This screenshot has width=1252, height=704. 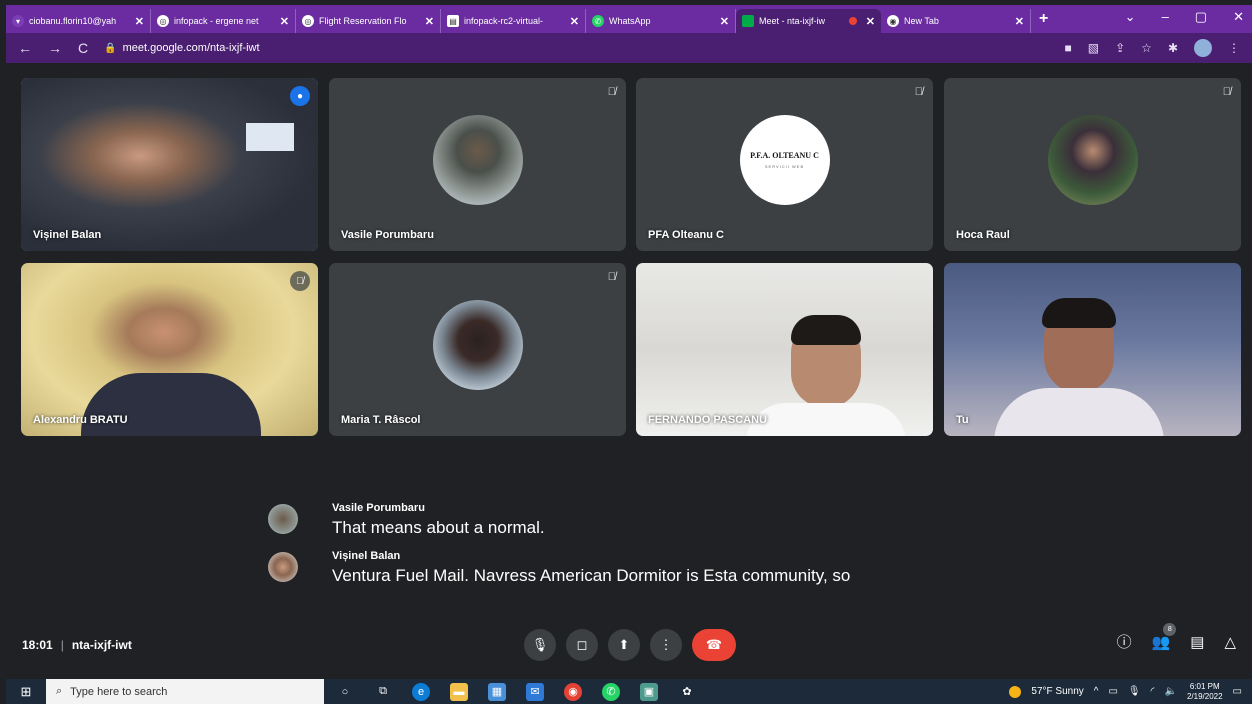 I want to click on more-options-button: ⋮, so click(x=666, y=645).